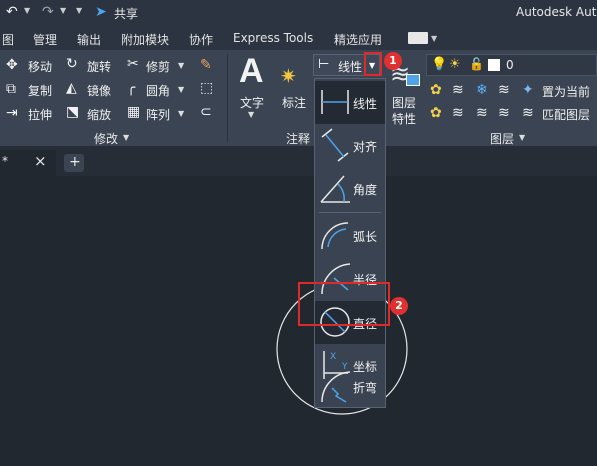  What do you see at coordinates (365, 104) in the screenshot?
I see `menu-item-label: 线性` at bounding box center [365, 104].